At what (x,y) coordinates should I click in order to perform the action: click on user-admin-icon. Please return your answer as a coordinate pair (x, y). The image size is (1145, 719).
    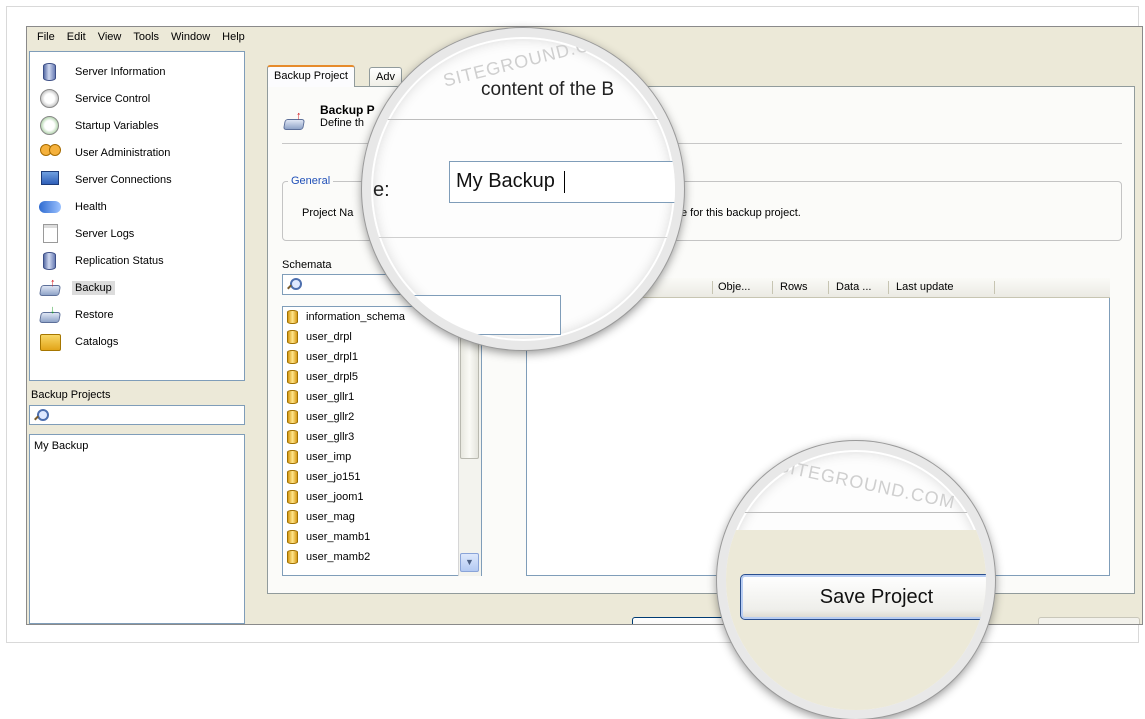
    Looking at the image, I should click on (50, 153).